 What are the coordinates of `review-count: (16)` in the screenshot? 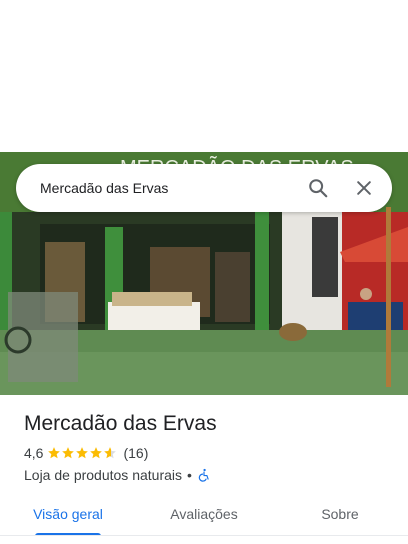 It's located at (136, 453).